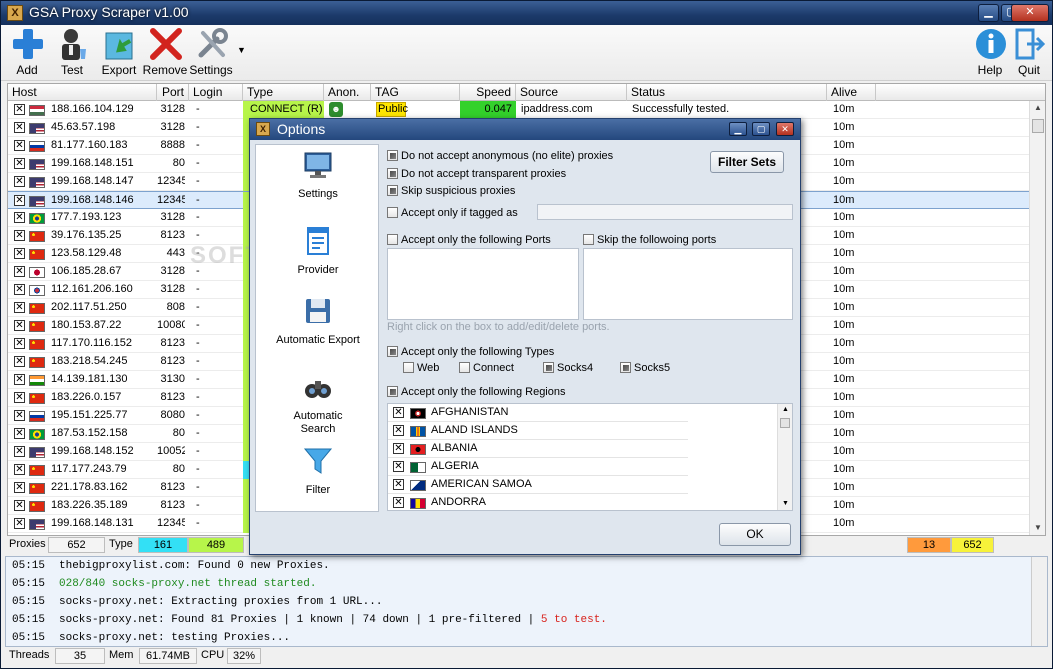  Describe the element at coordinates (645, 368) in the screenshot. I see `type-socks5-checkbox: Socks5` at that location.